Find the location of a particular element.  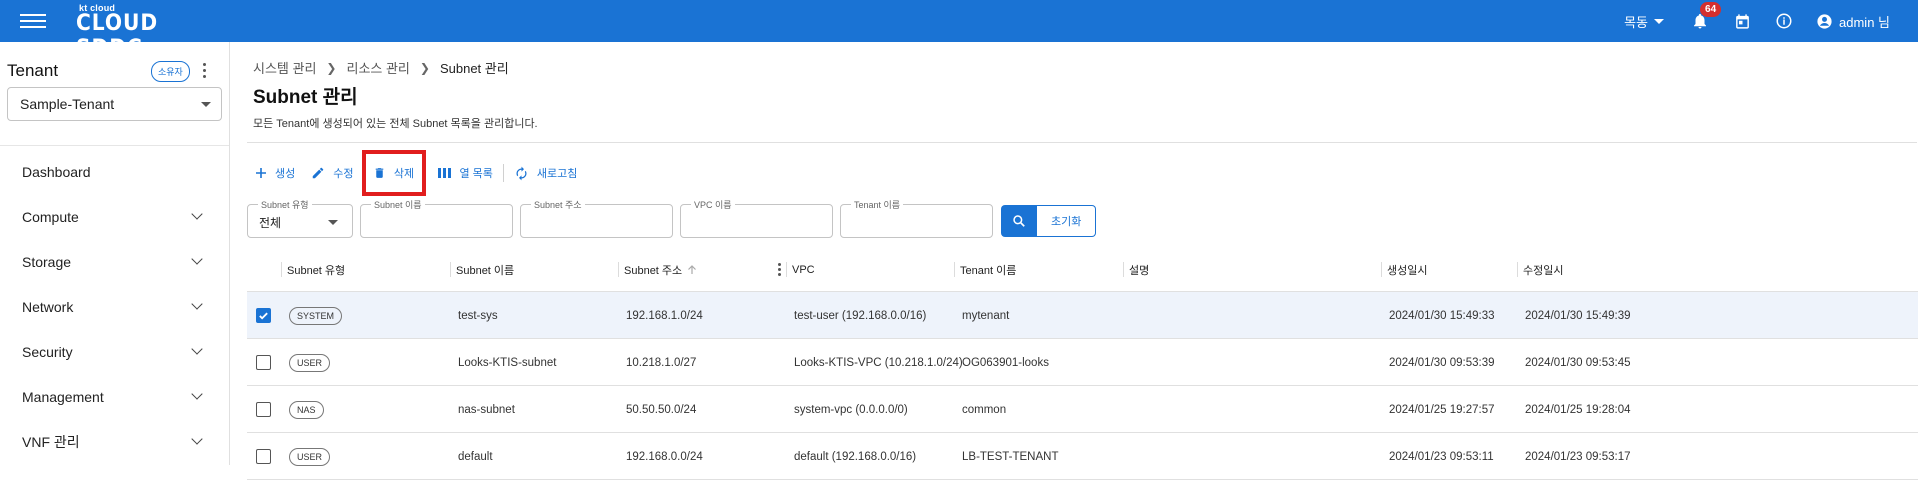

page-title: Subnet 관리 is located at coordinates (305, 97).